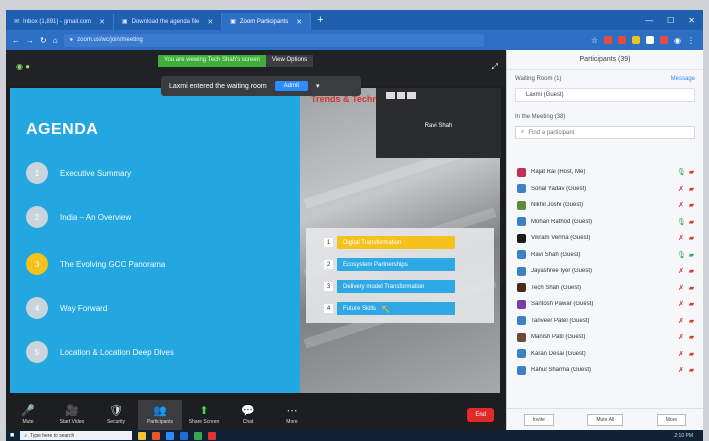  I want to click on participant-row: Jayashree Iyer (Guest) ✗ ▰, so click(605, 271).